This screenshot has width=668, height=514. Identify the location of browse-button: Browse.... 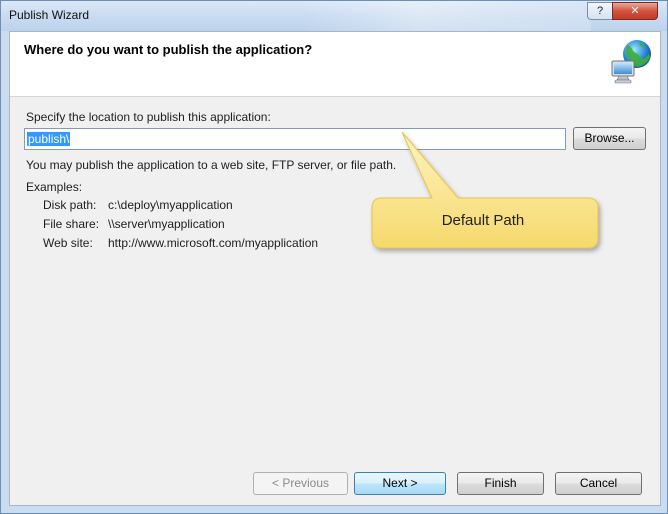
(609, 138).